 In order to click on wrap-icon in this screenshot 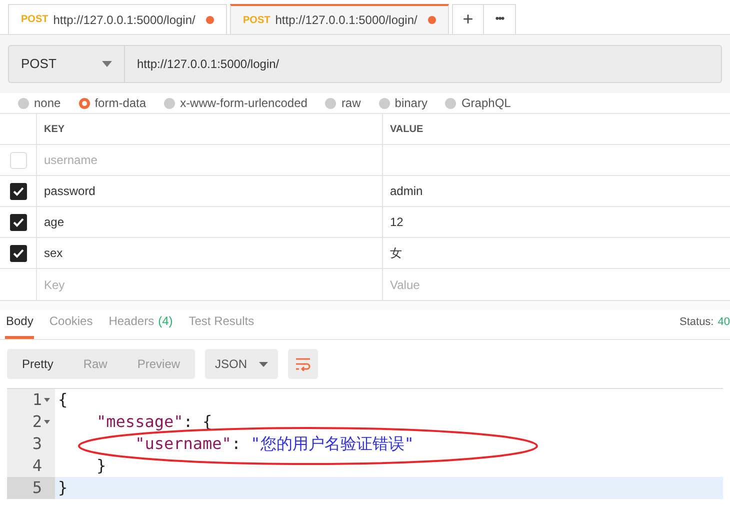, I will do `click(303, 364)`.